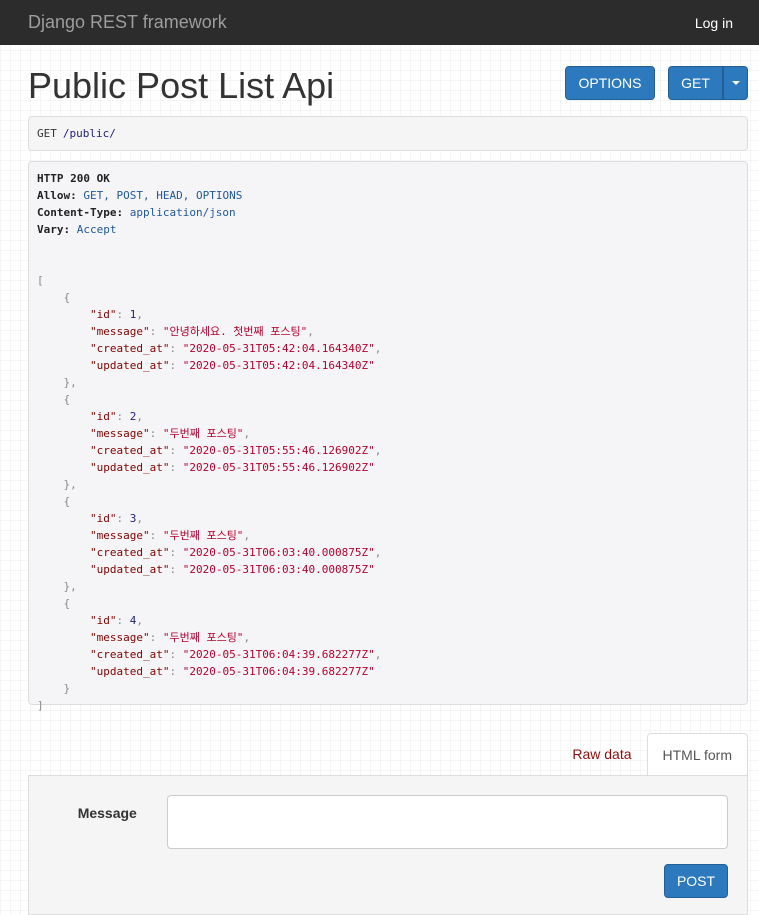 The image size is (759, 915). I want to click on get-button-group: GET, so click(708, 83).